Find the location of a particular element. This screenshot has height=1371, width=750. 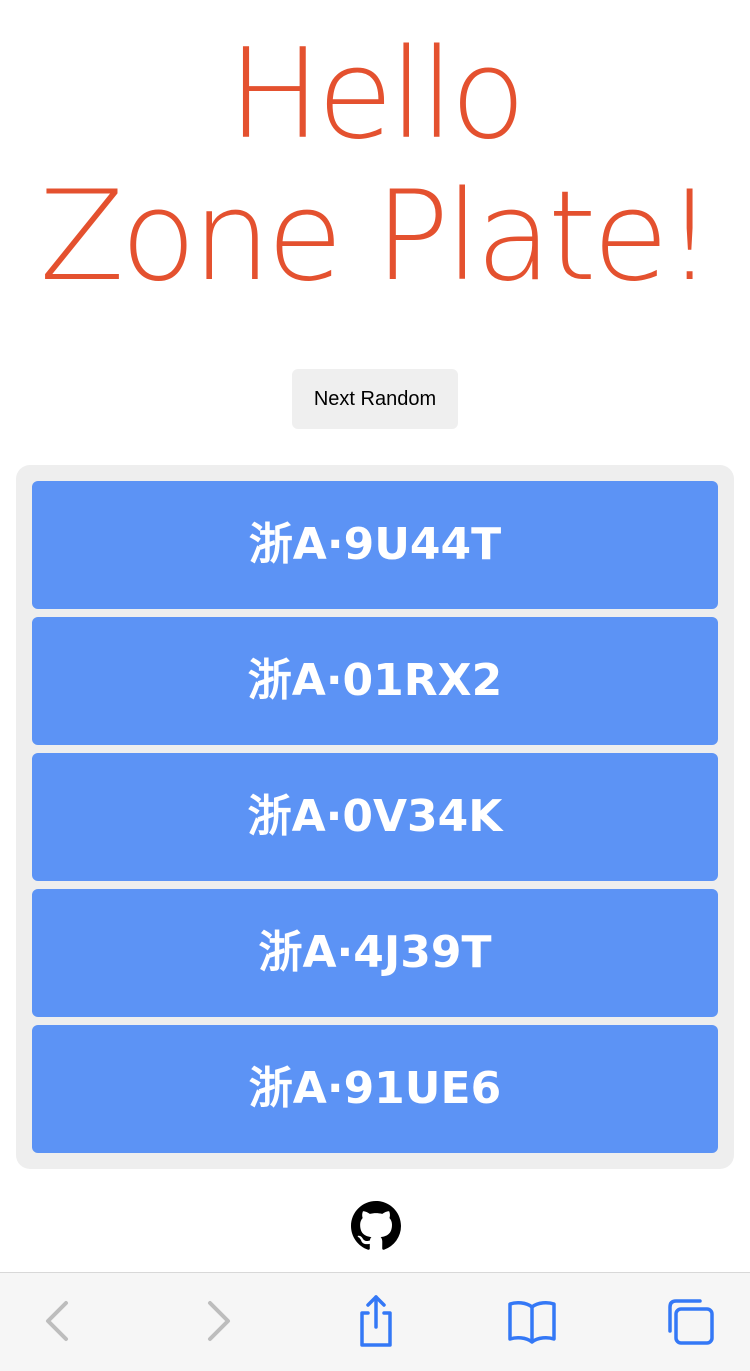

share-icon is located at coordinates (376, 1321).